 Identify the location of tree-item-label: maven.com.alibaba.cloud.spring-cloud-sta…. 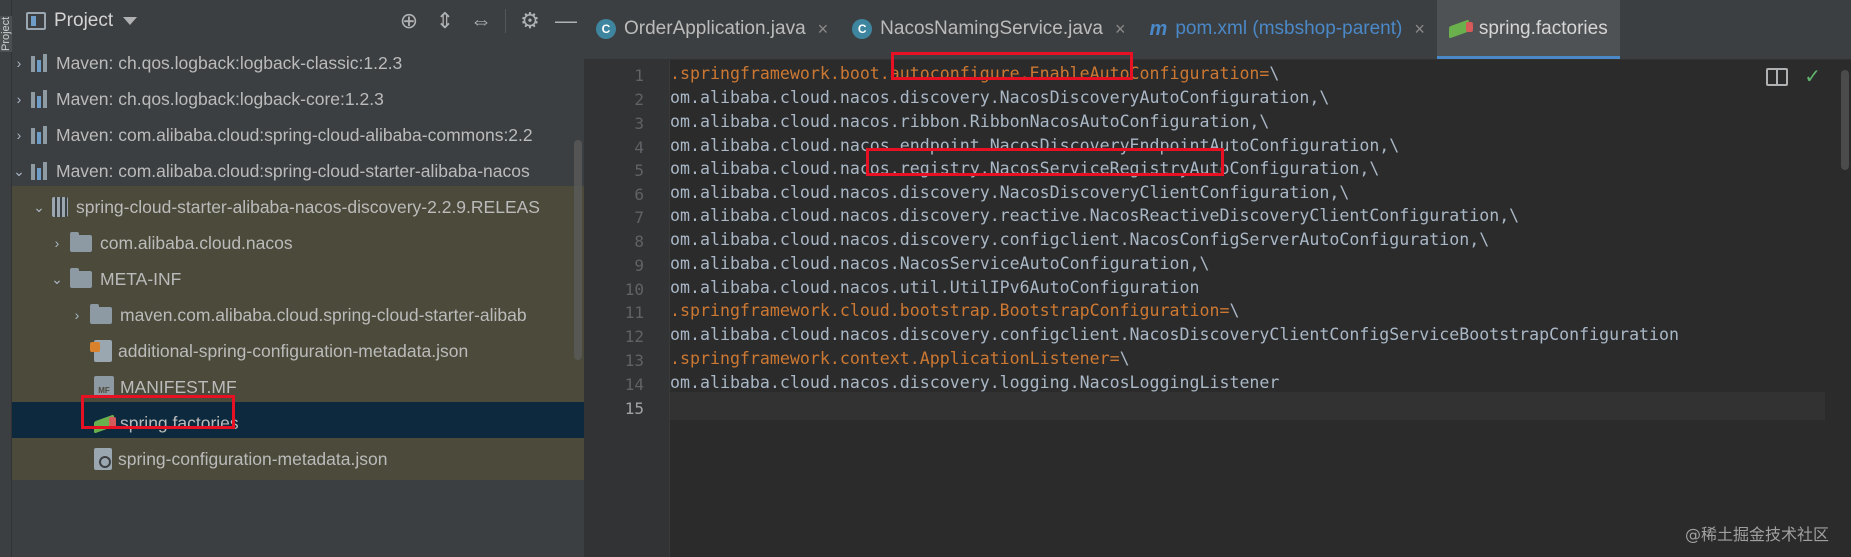
(323, 314).